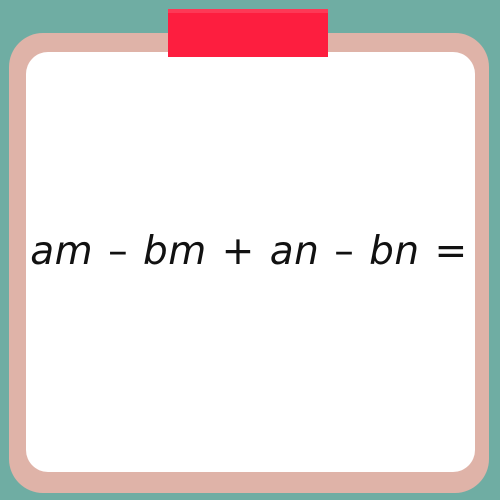 This screenshot has height=500, width=500. Describe the element at coordinates (394, 251) in the screenshot. I see `expression-term-4: bn` at that location.